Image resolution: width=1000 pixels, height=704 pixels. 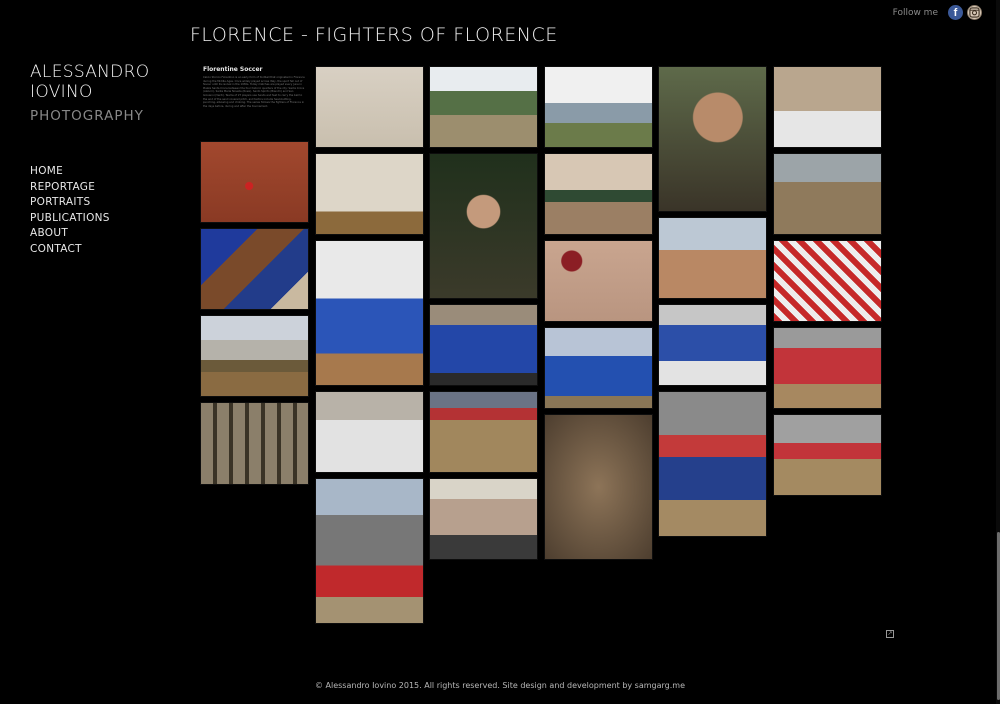 I want to click on facebook-icon: f, so click(x=955, y=12).